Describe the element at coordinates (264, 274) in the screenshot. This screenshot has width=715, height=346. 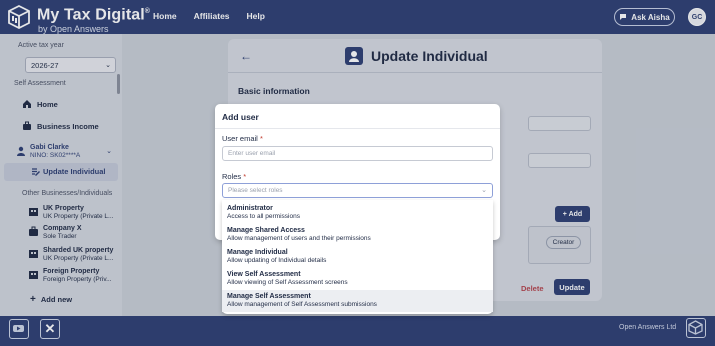
I see `role-option-title: View Self Assessment` at that location.